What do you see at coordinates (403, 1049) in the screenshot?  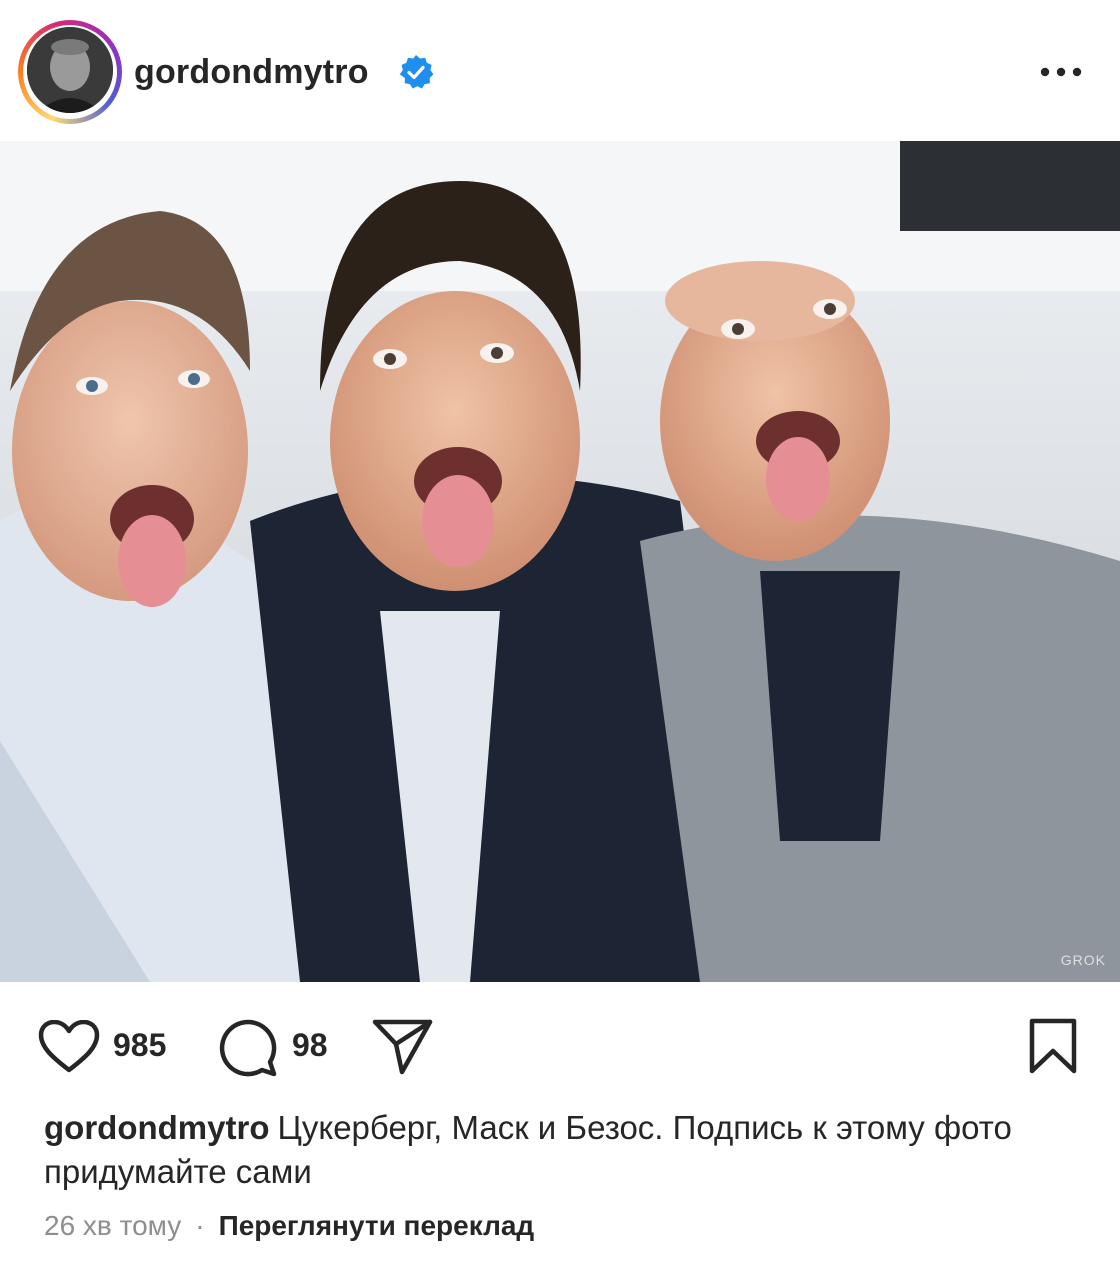 I see `paper-plane-icon` at bounding box center [403, 1049].